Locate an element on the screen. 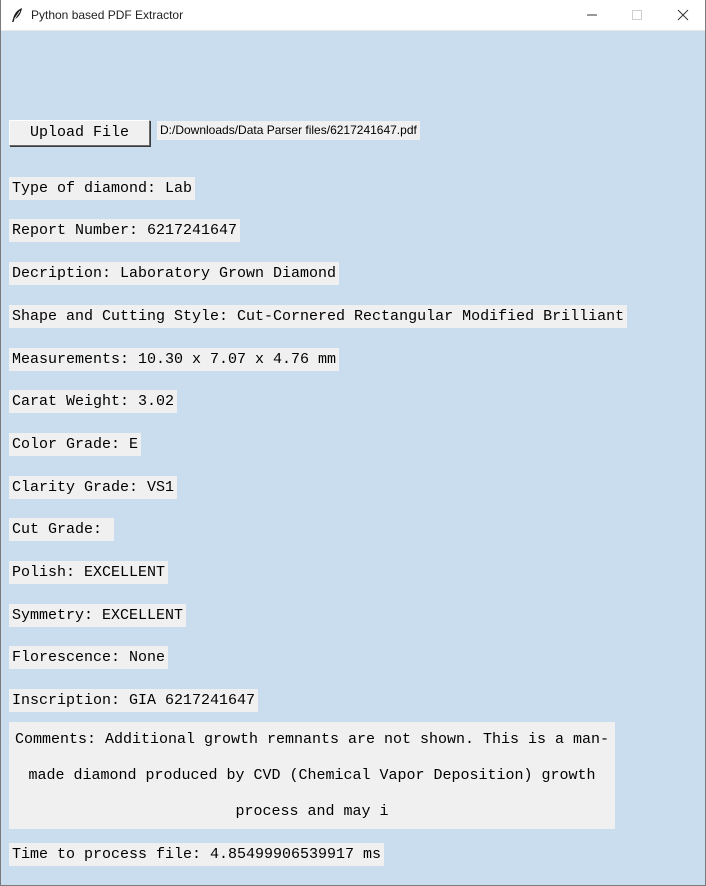 Image resolution: width=706 pixels, height=886 pixels. maximize-button is located at coordinates (637, 15).